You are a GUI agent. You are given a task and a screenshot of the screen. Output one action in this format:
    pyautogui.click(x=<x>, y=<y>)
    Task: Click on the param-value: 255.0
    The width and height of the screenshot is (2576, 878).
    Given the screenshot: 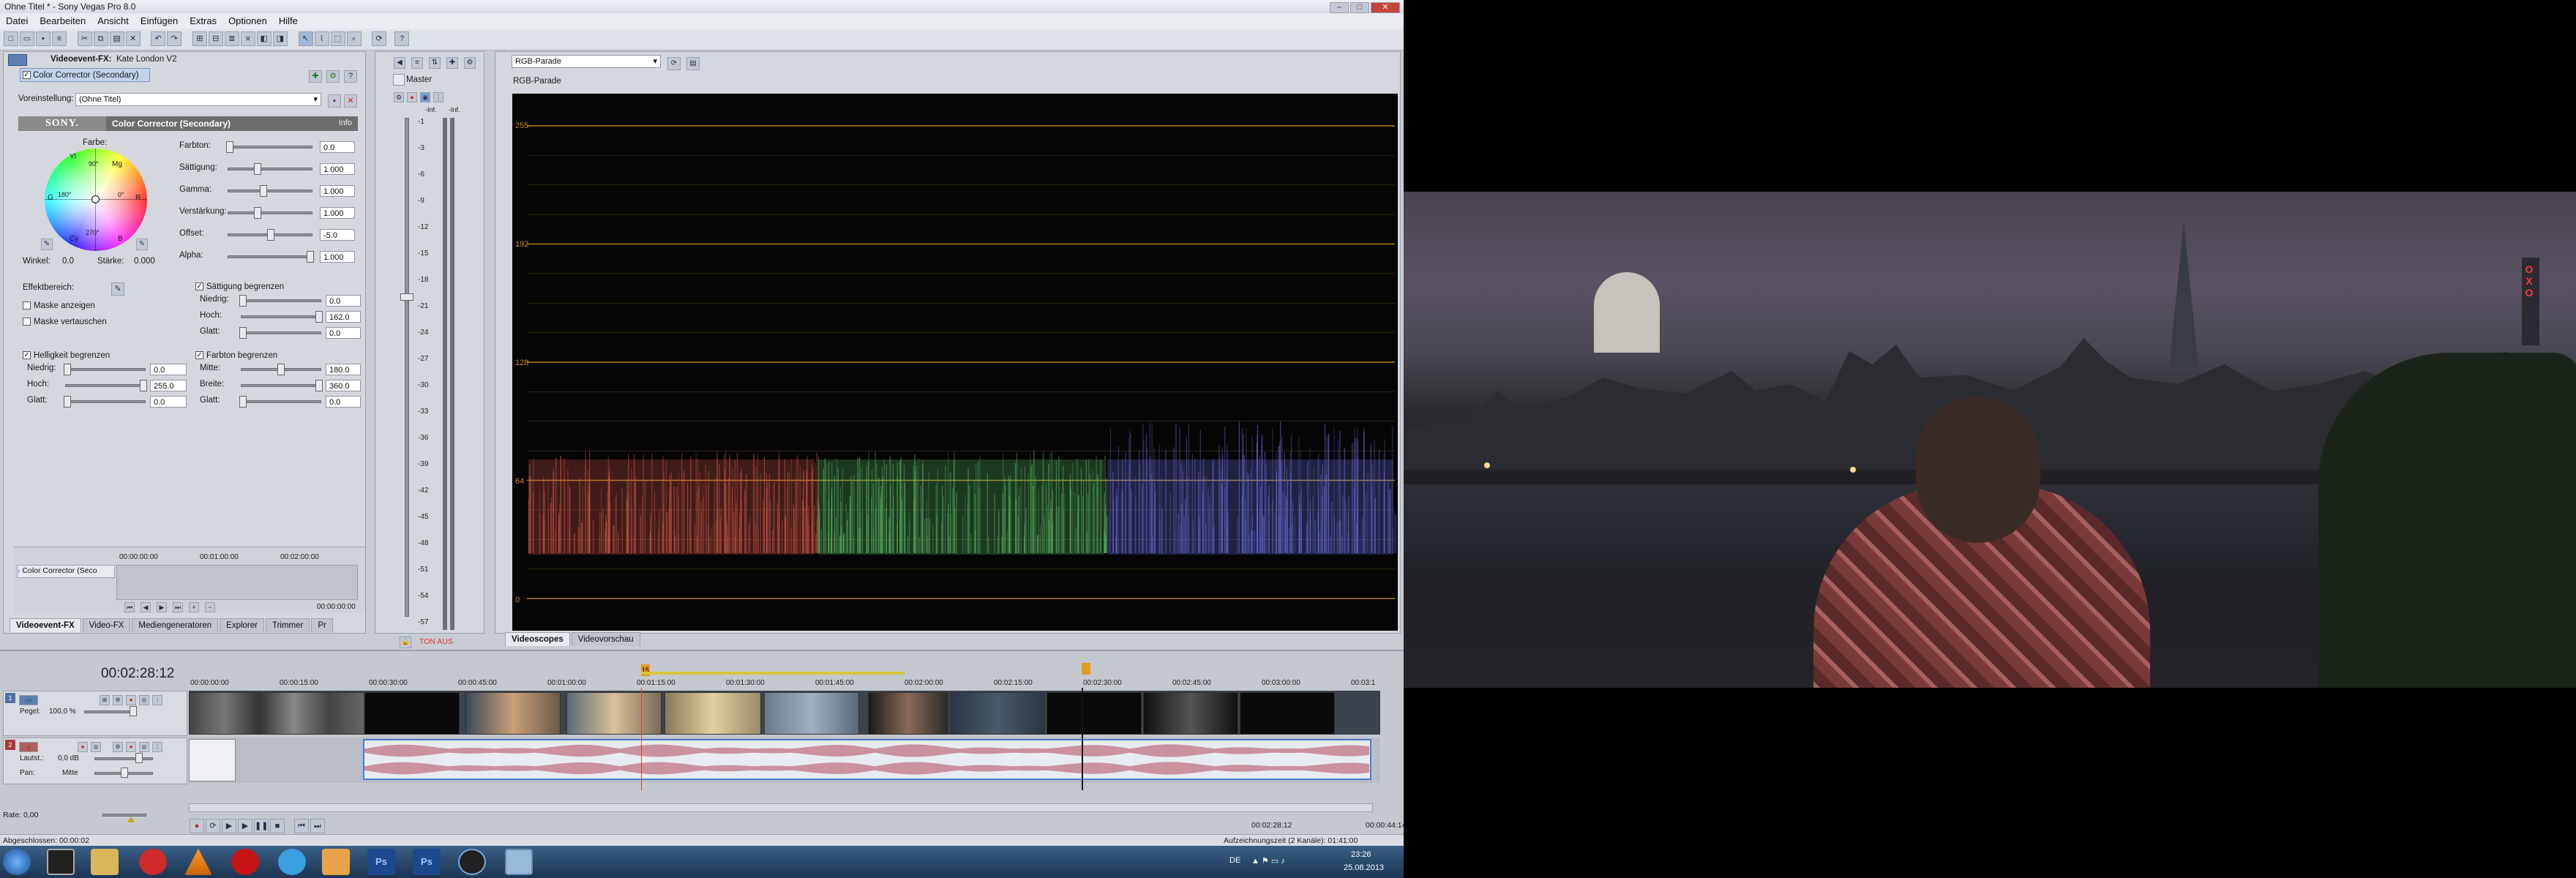 What is the action you would take?
    pyautogui.click(x=168, y=385)
    